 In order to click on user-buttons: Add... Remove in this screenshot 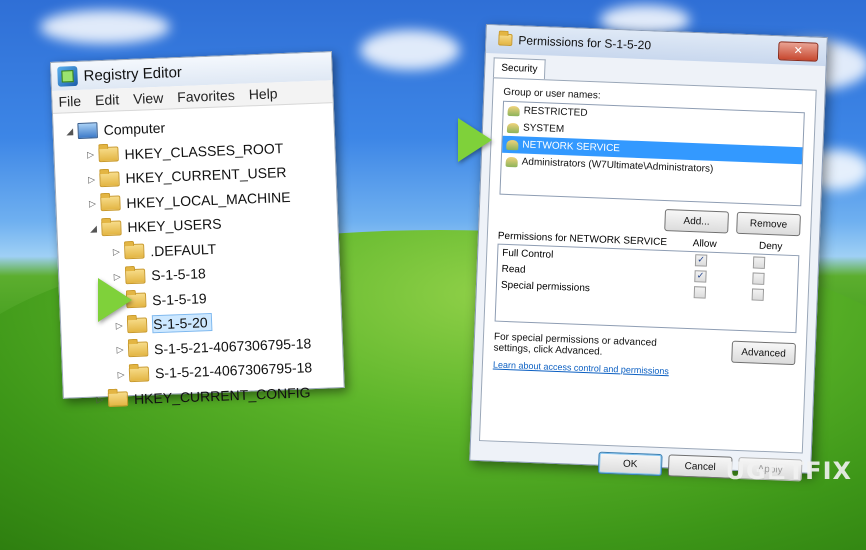, I will do `click(649, 220)`.